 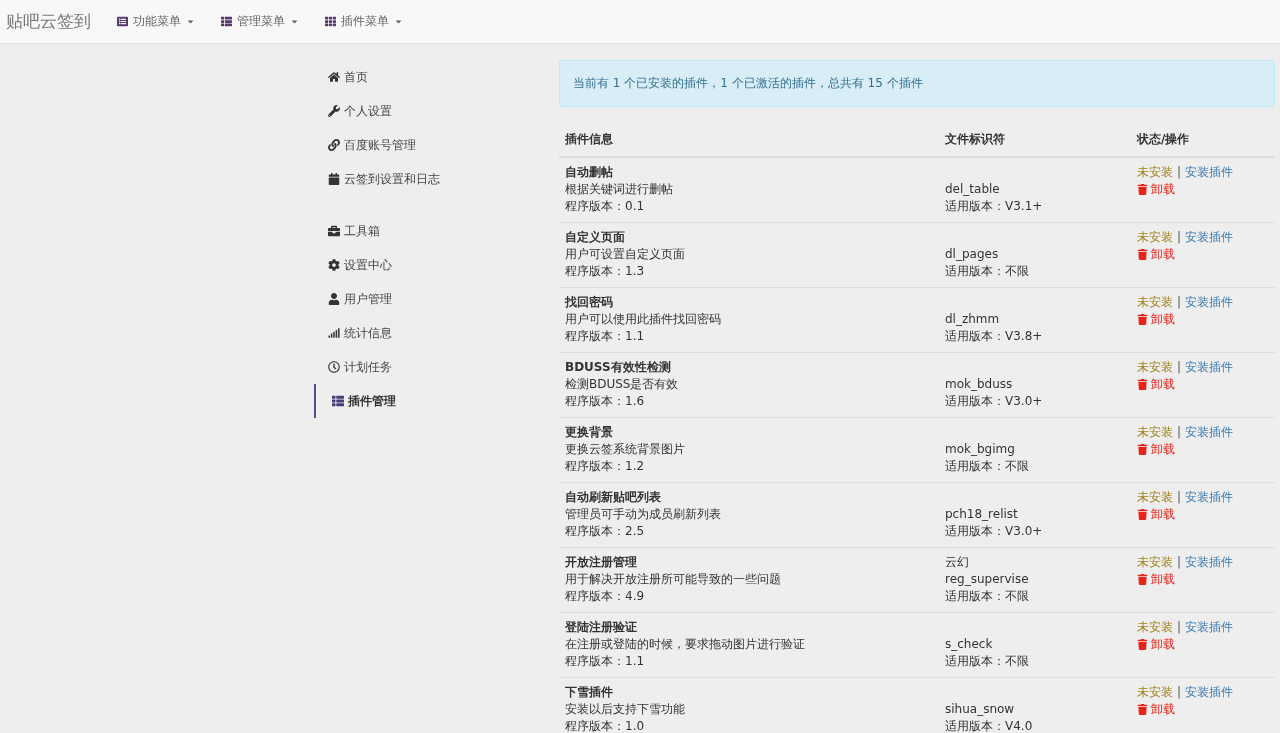 What do you see at coordinates (975, 139) in the screenshot?
I see `column-header: 文件标识符` at bounding box center [975, 139].